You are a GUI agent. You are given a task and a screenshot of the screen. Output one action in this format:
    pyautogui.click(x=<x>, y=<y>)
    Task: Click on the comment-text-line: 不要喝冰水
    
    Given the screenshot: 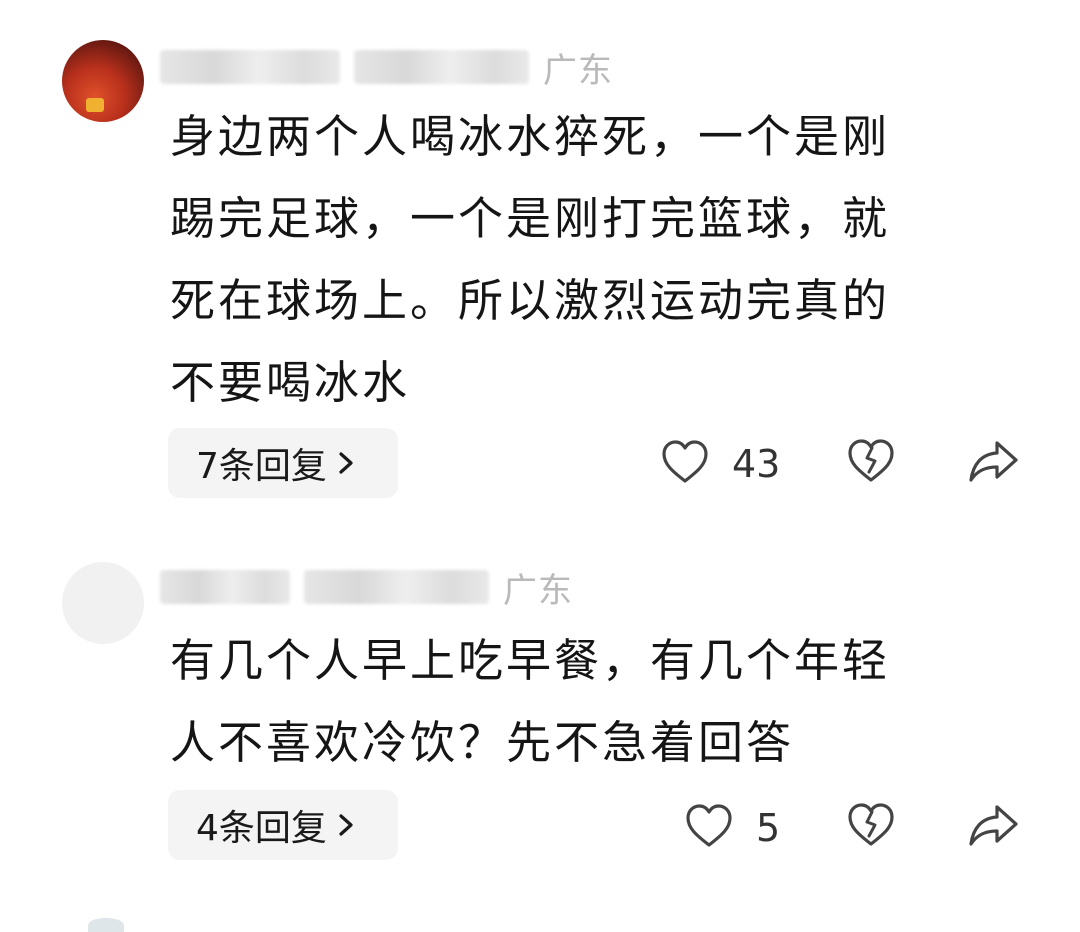 What is the action you would take?
    pyautogui.click(x=290, y=382)
    